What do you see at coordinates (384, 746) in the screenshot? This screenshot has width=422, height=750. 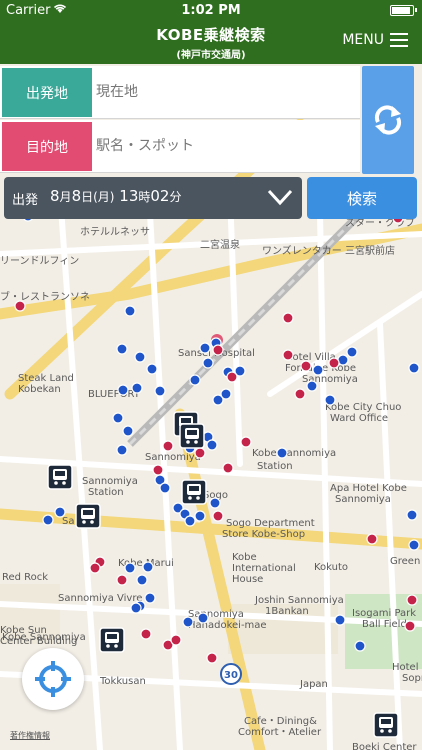 I see `map-label: Boeki Center` at bounding box center [384, 746].